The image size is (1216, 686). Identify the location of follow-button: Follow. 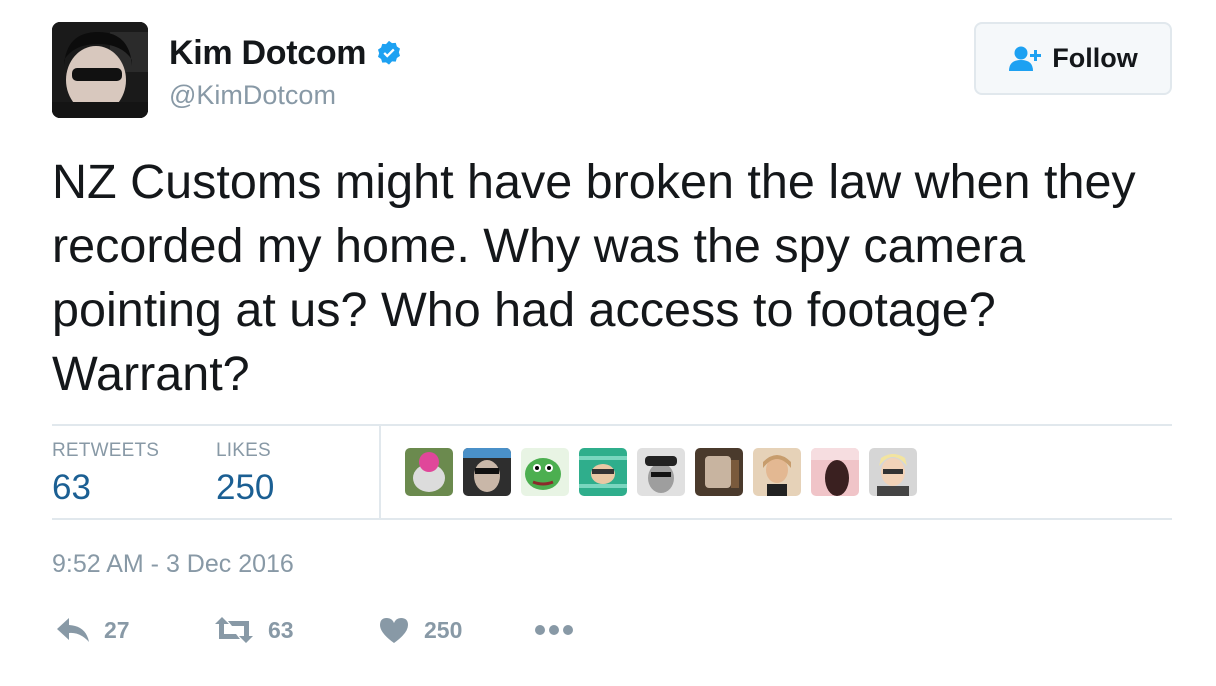
(1073, 58).